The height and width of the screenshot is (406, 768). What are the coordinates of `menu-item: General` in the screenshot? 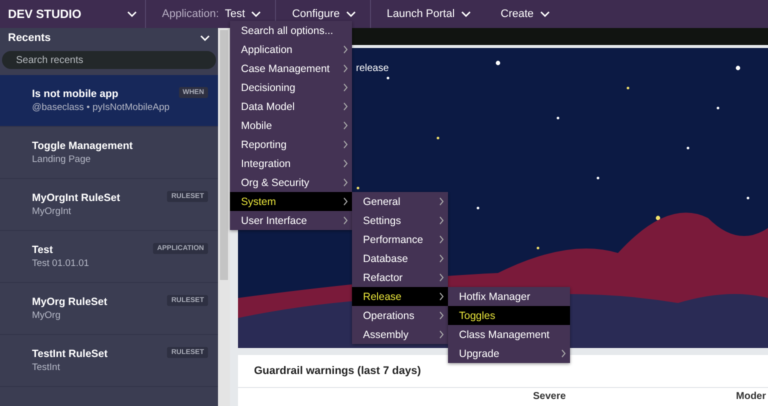 It's located at (400, 201).